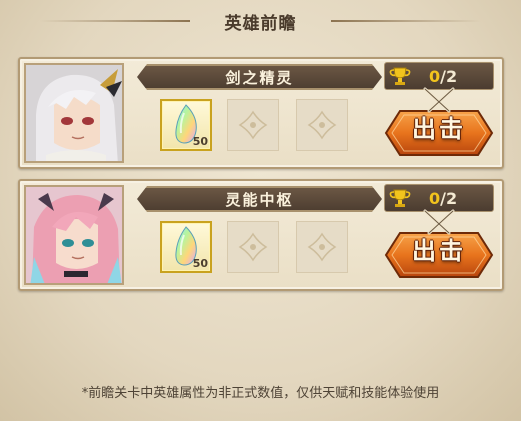 The image size is (521, 421). Describe the element at coordinates (406, 21) in the screenshot. I see `title-ornament-right` at that location.